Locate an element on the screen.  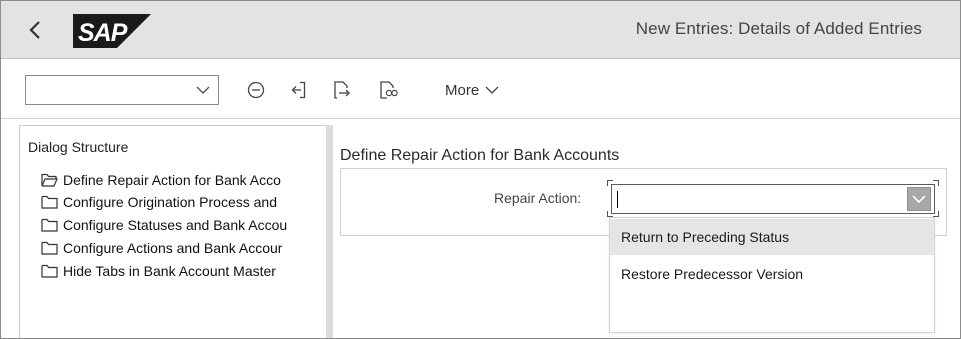
tree-item-define-repair-action: Define Repair Action for Bank Acco is located at coordinates (183, 180).